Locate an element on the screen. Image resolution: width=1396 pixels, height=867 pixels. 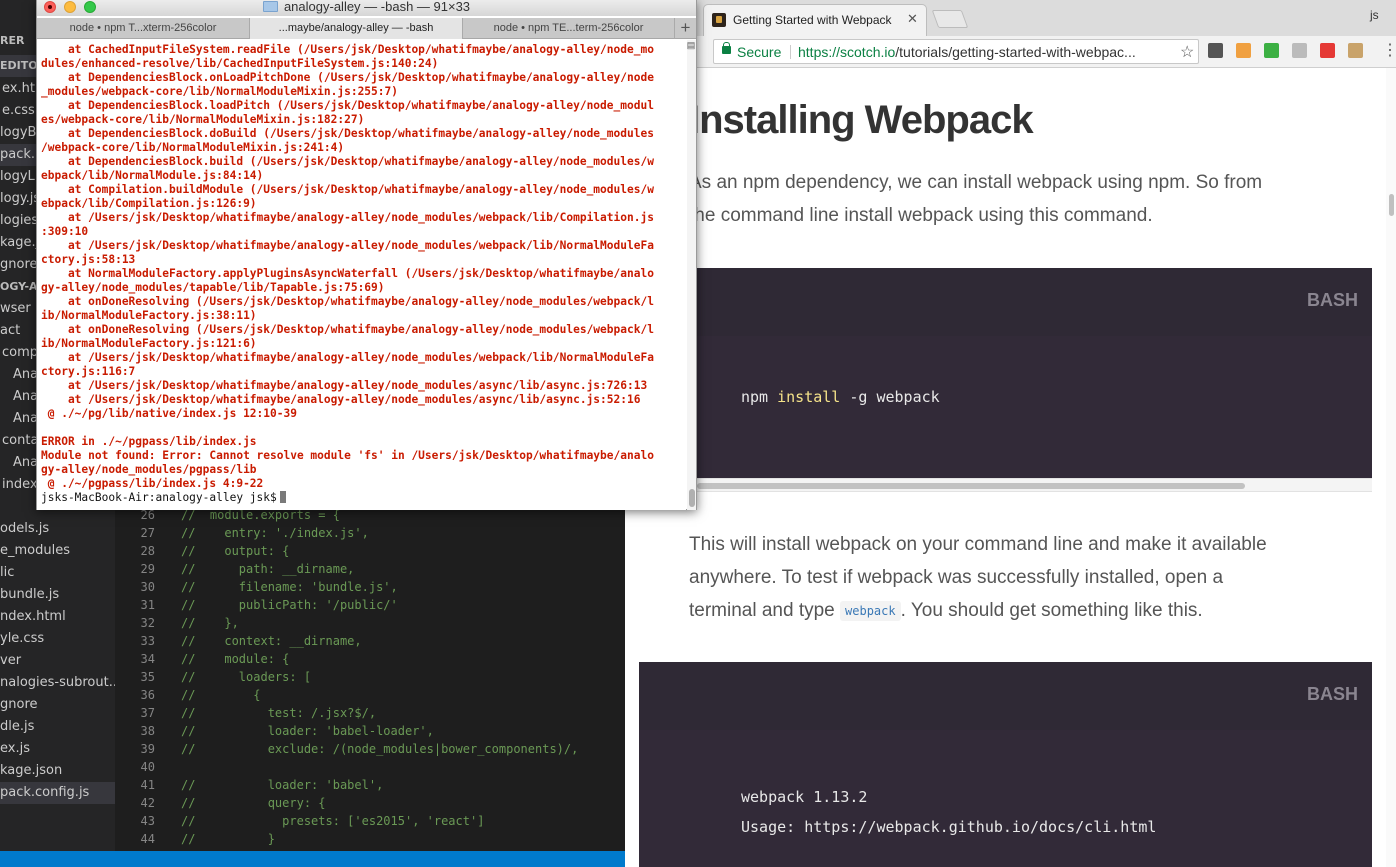
explorer-file-item: ndex.html is located at coordinates (33, 617).